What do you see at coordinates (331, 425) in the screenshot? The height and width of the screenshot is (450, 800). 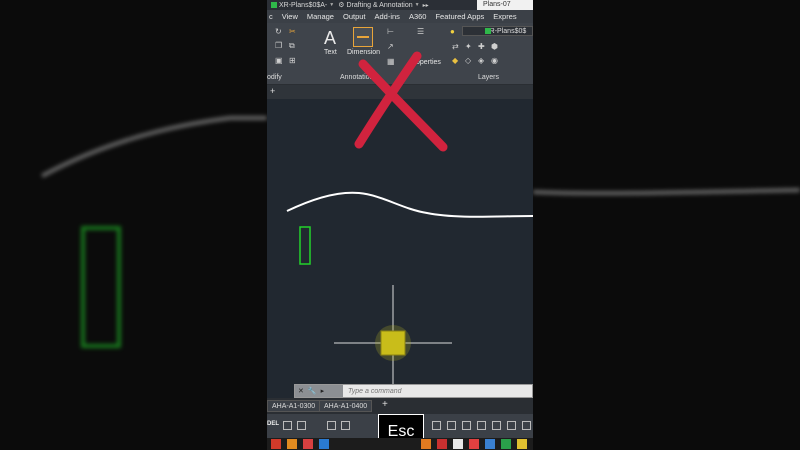 I see `ortho-icon` at bounding box center [331, 425].